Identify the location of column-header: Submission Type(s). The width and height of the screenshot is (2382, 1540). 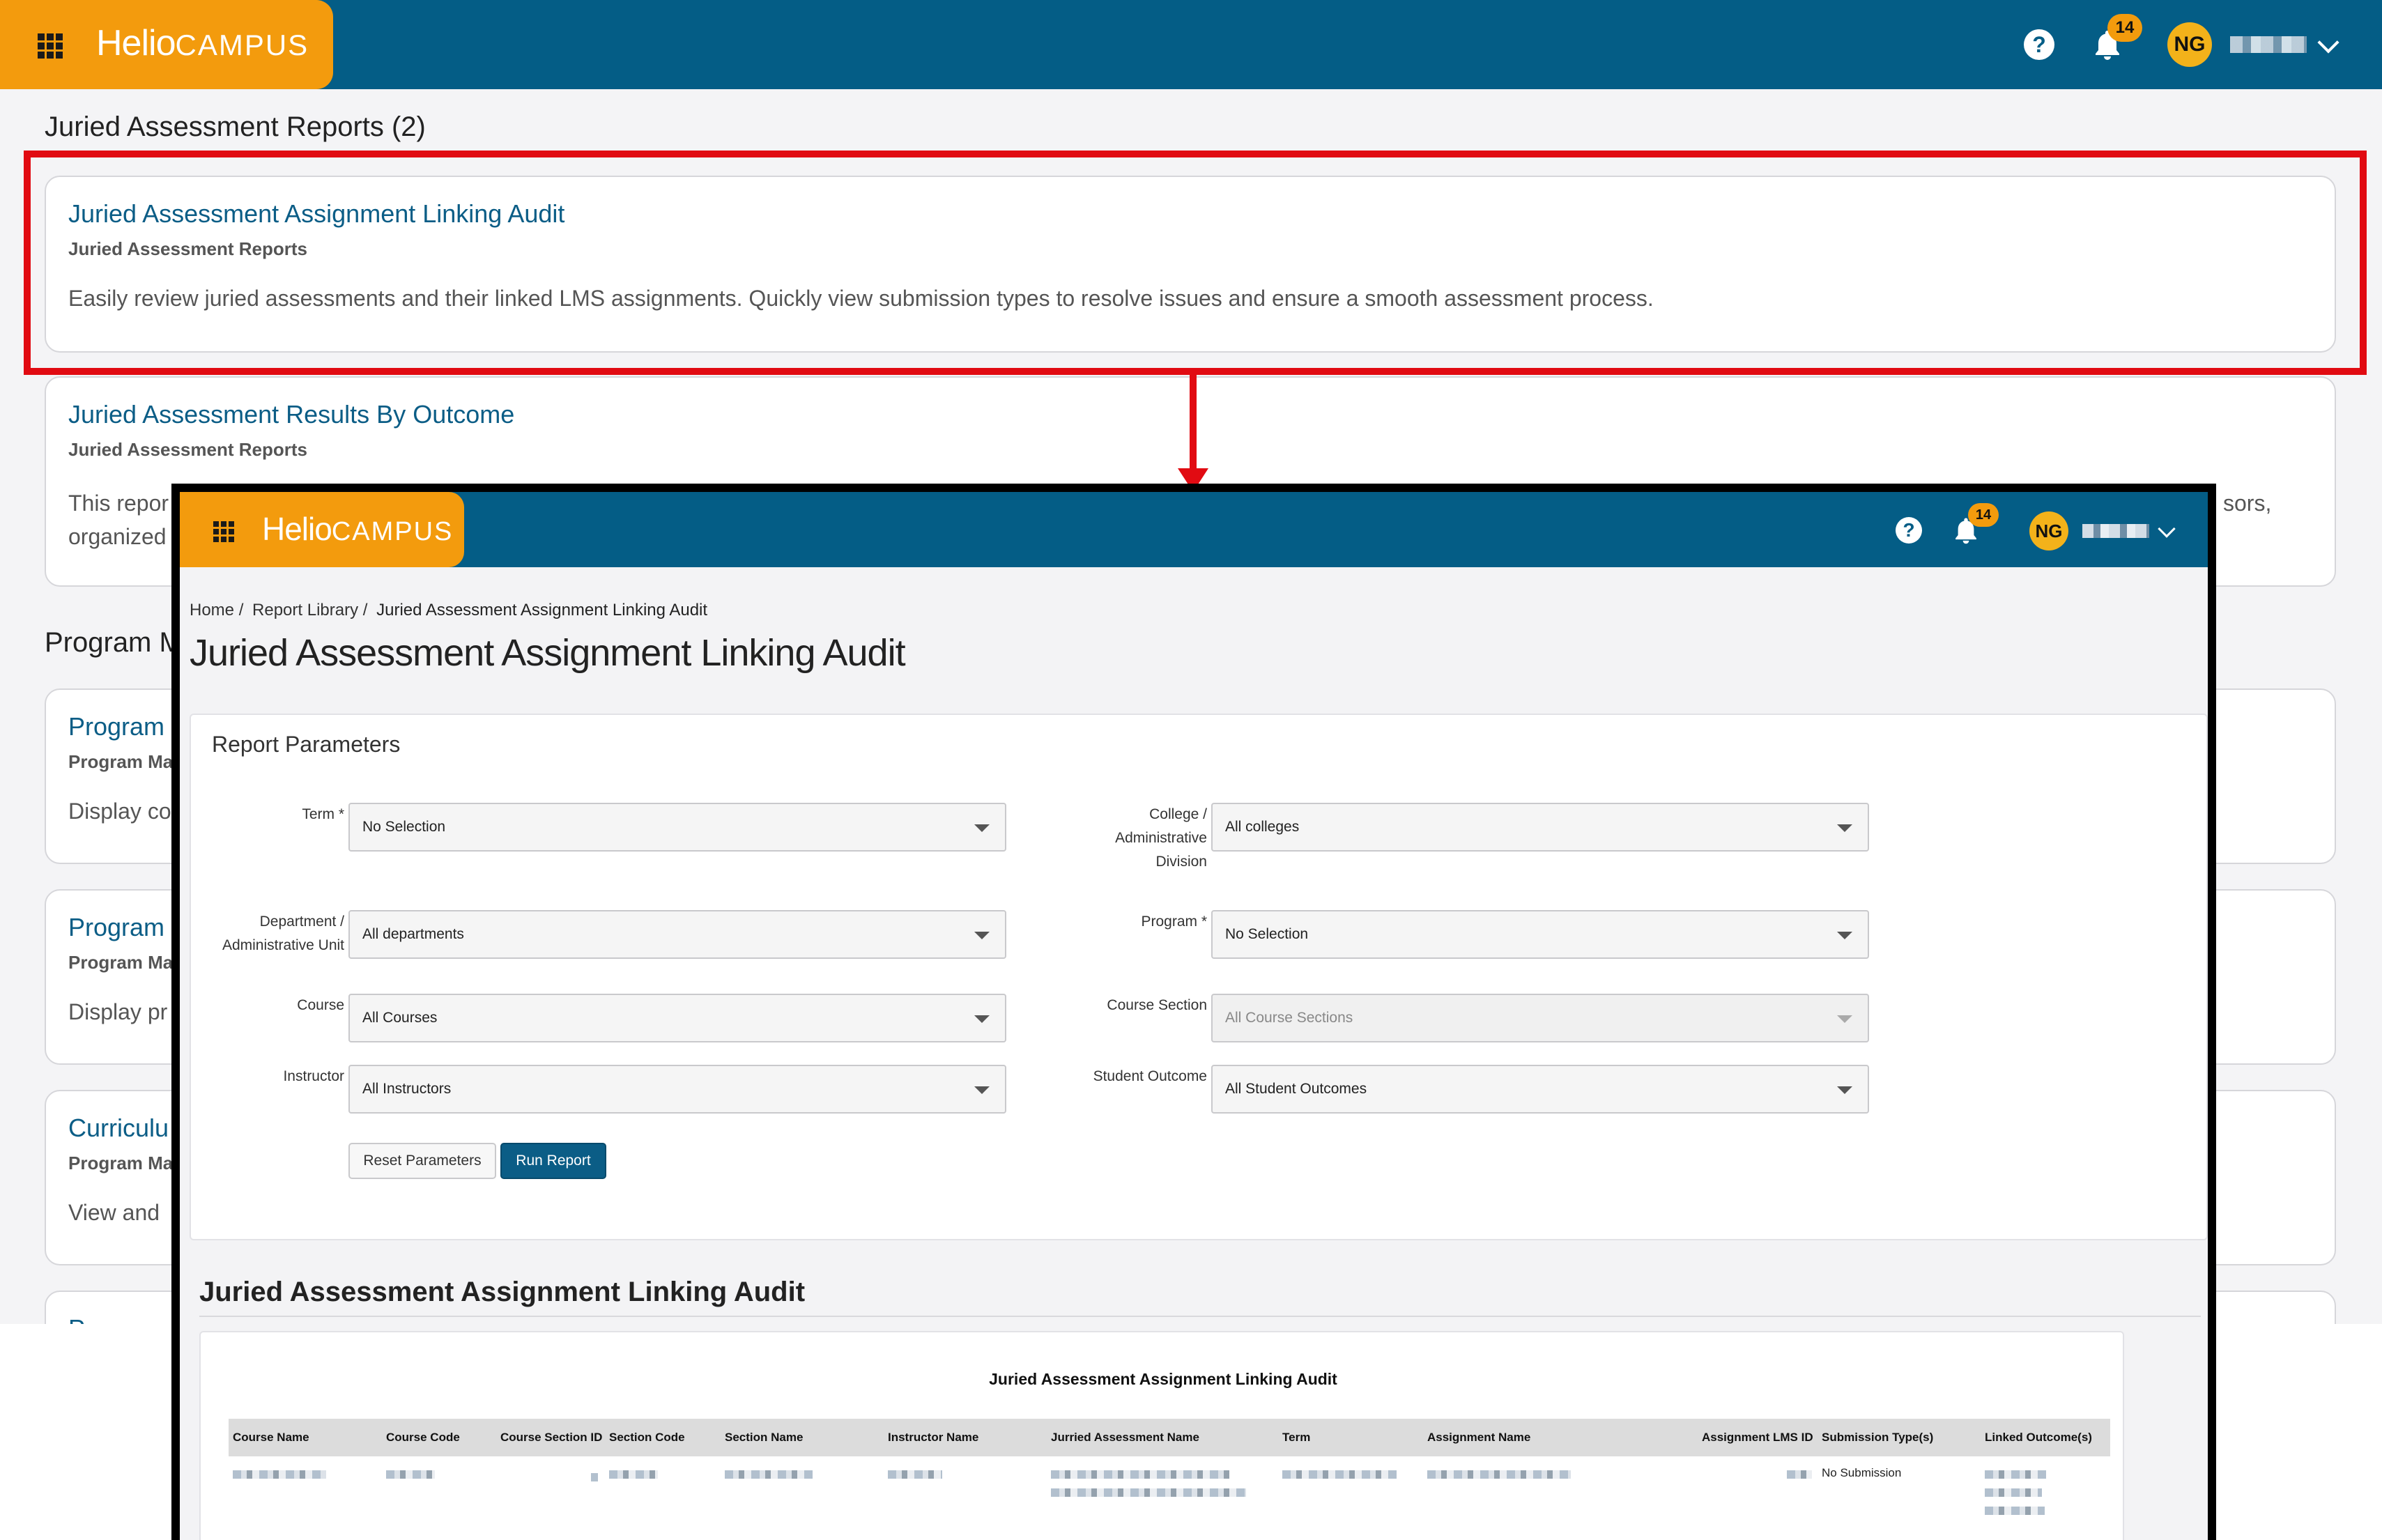
(1877, 1437).